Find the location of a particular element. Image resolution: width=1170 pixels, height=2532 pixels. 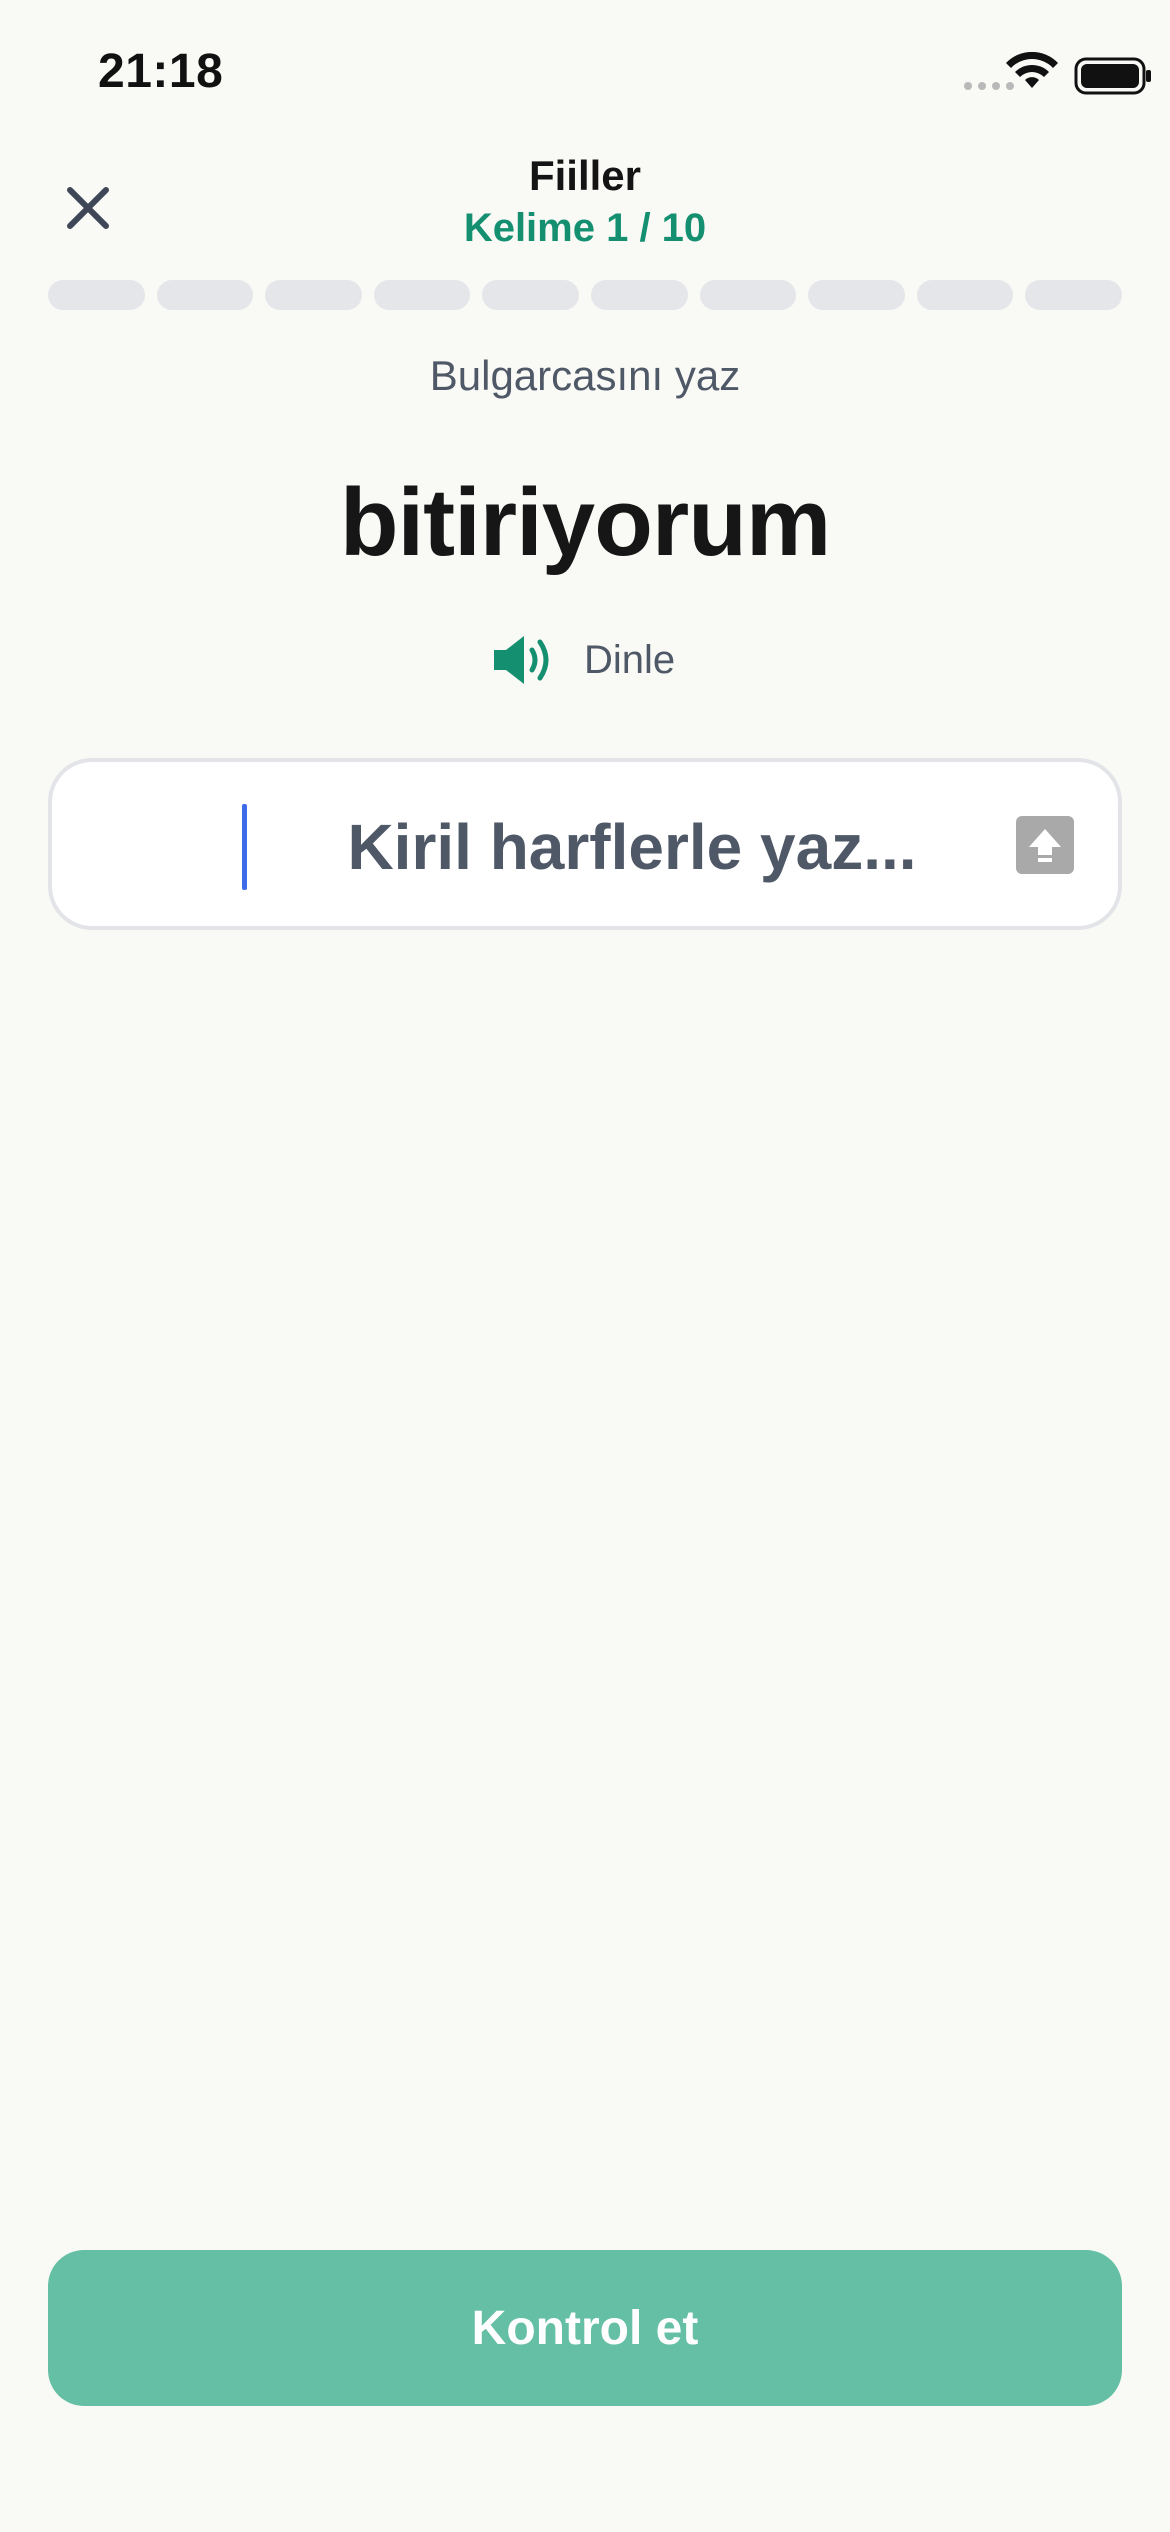

answer-input is located at coordinates (632, 847).